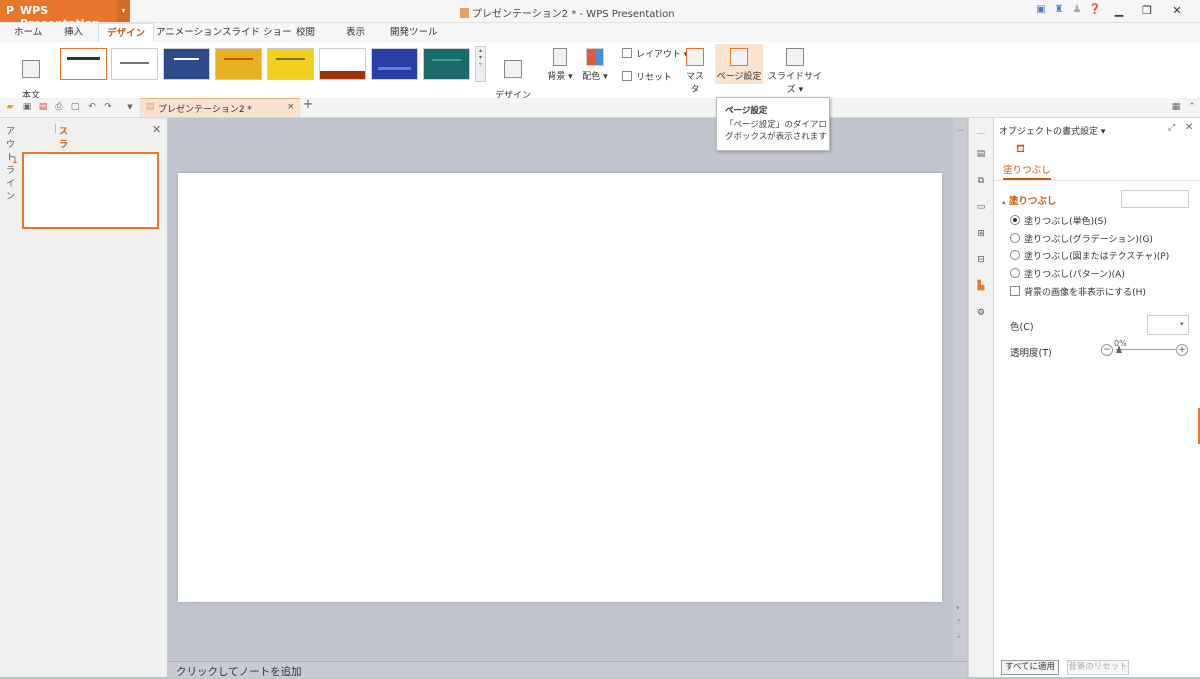 The height and width of the screenshot is (679, 1200). I want to click on radio-gradient, so click(1015, 238).